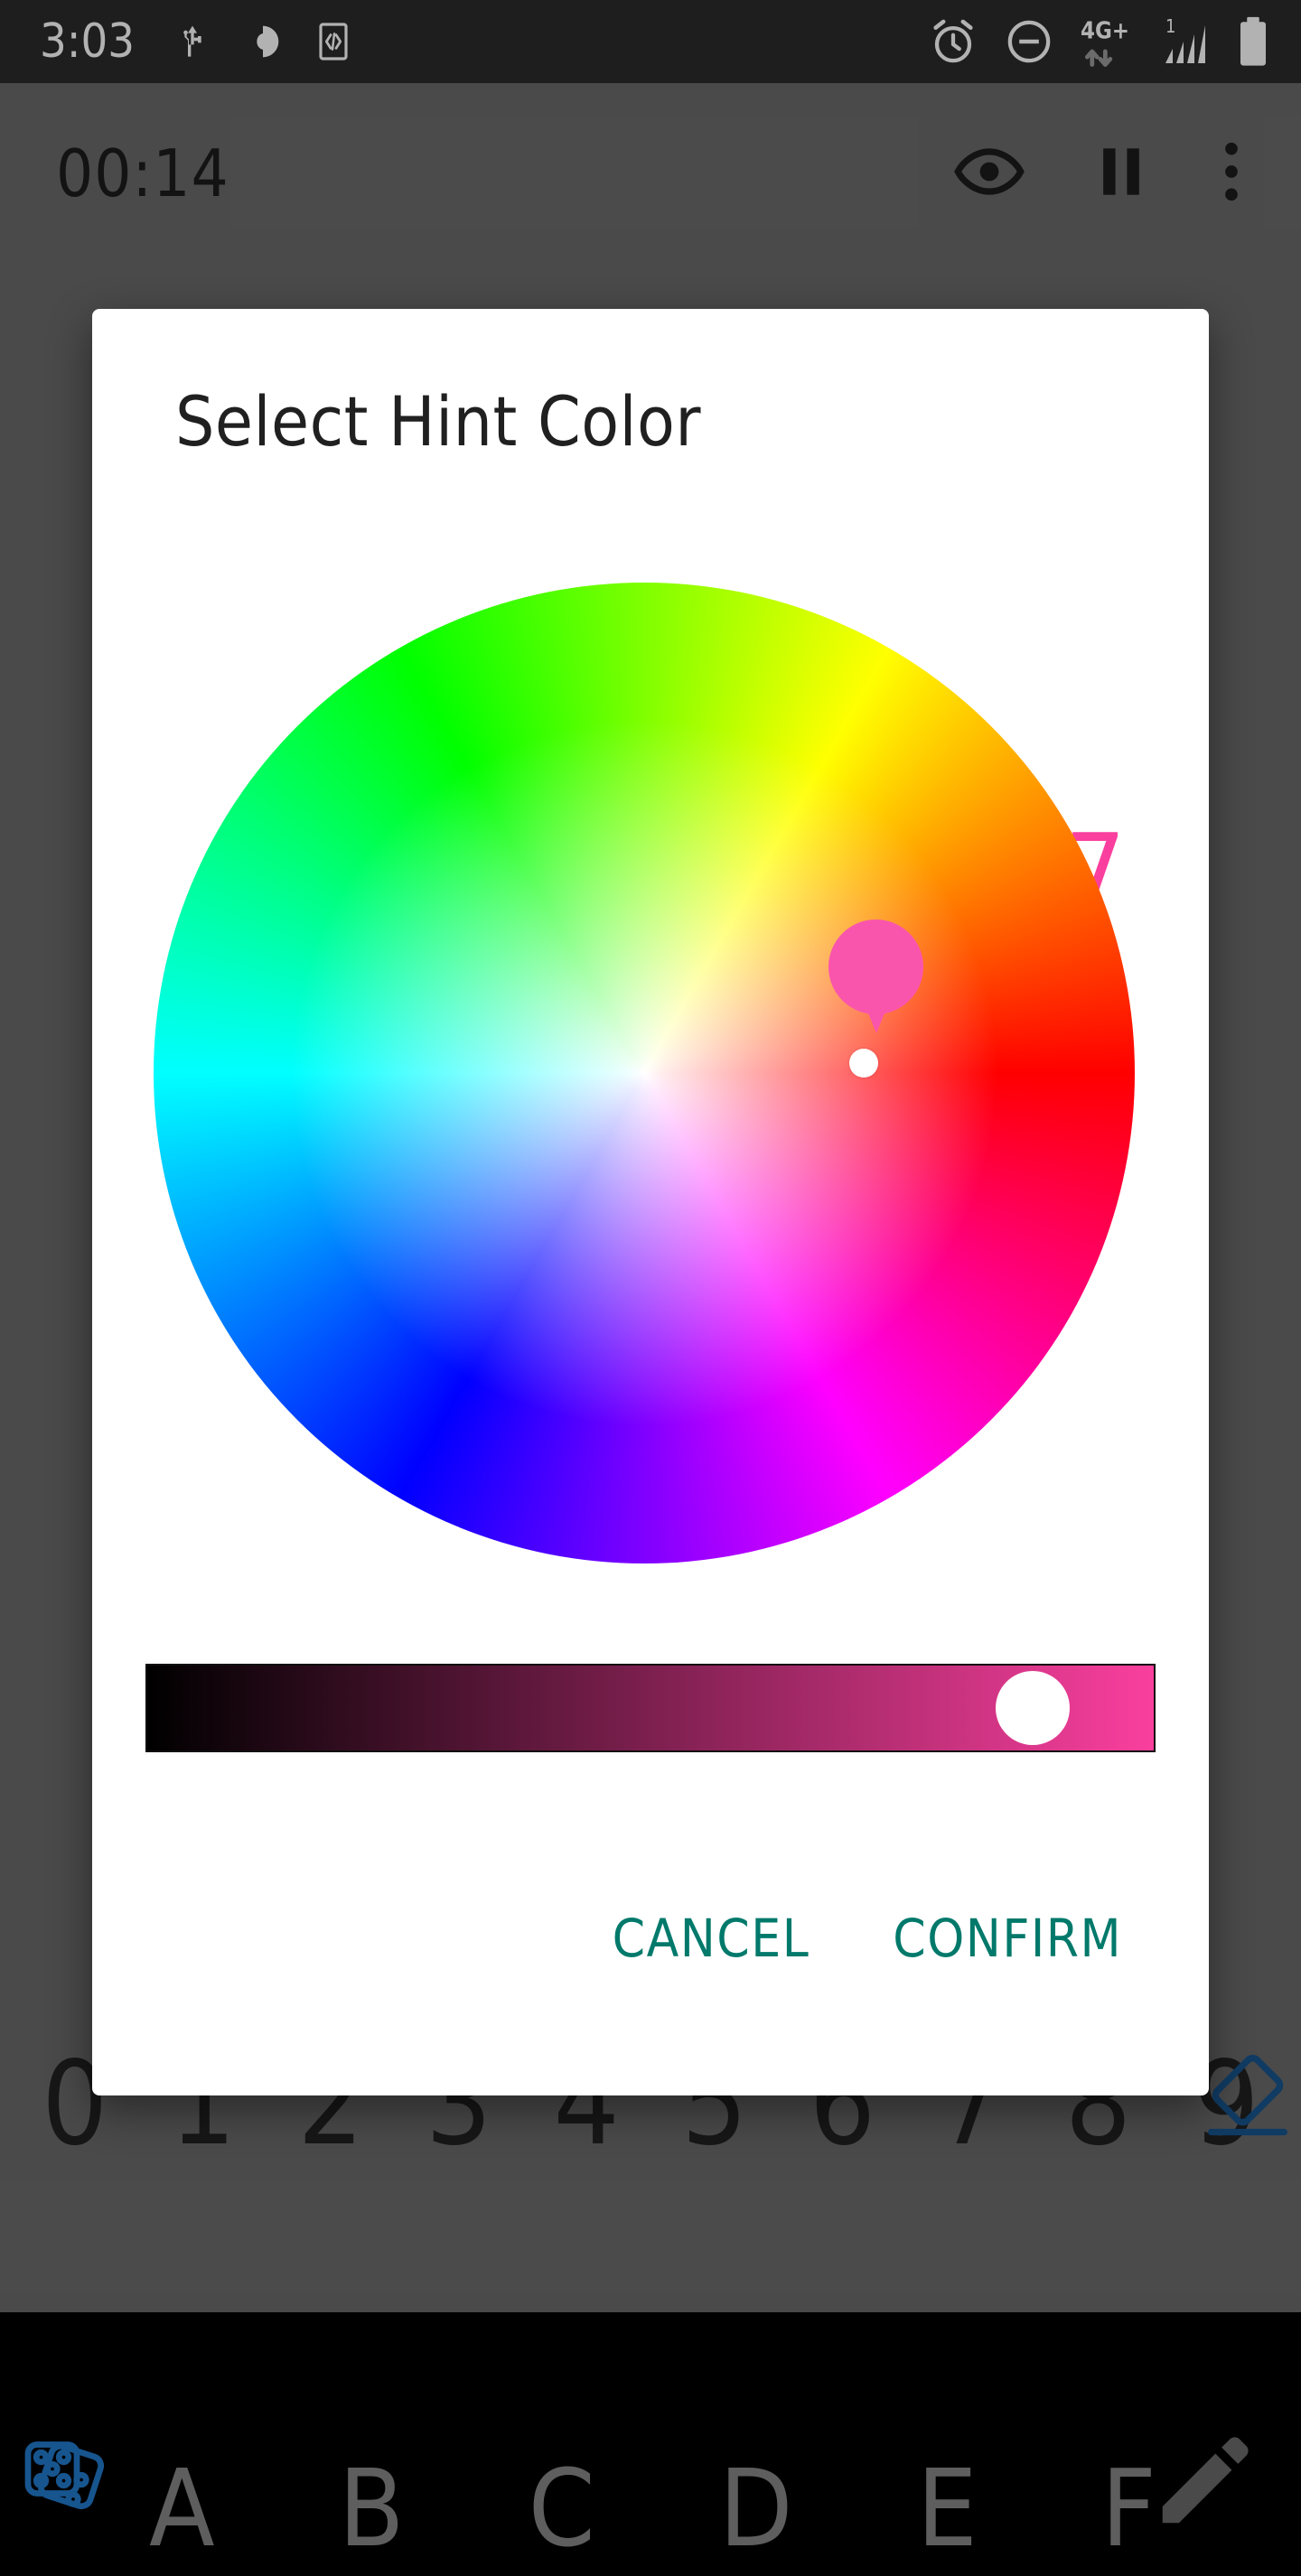 This screenshot has width=1301, height=2576. I want to click on brightness-slider-thumb, so click(1033, 1708).